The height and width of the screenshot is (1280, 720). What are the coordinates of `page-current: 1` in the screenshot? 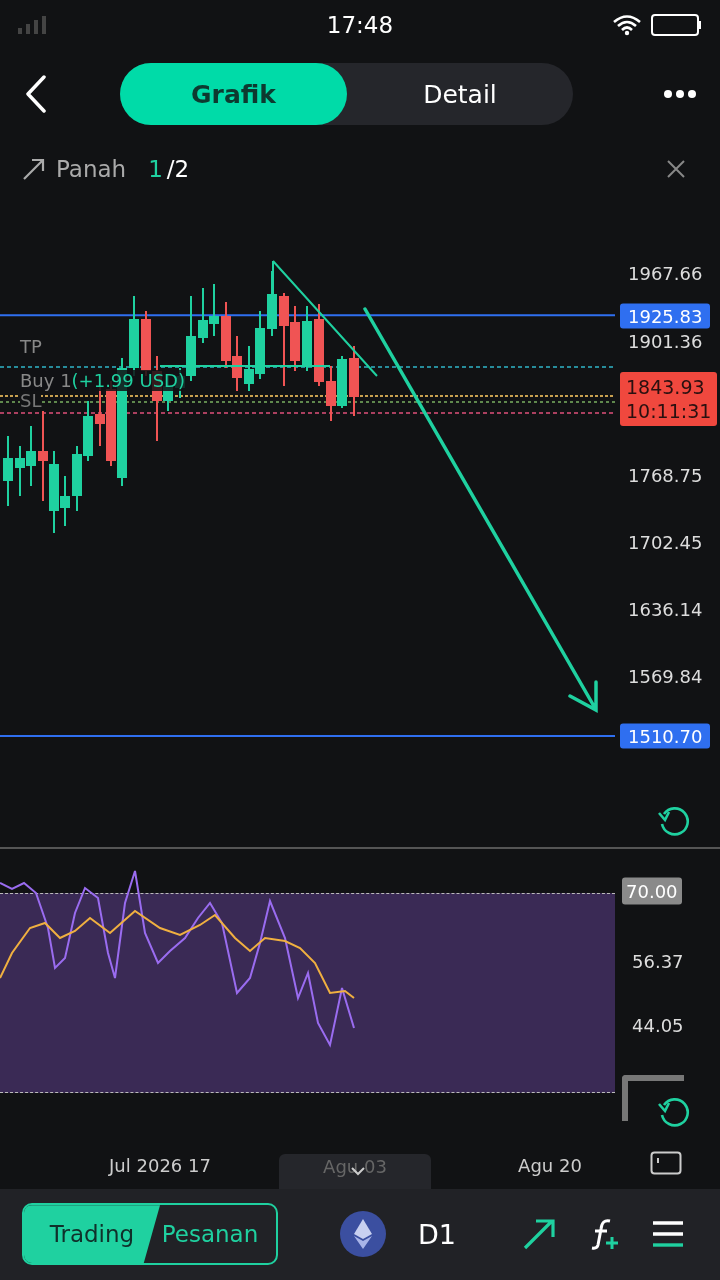 It's located at (155, 168).